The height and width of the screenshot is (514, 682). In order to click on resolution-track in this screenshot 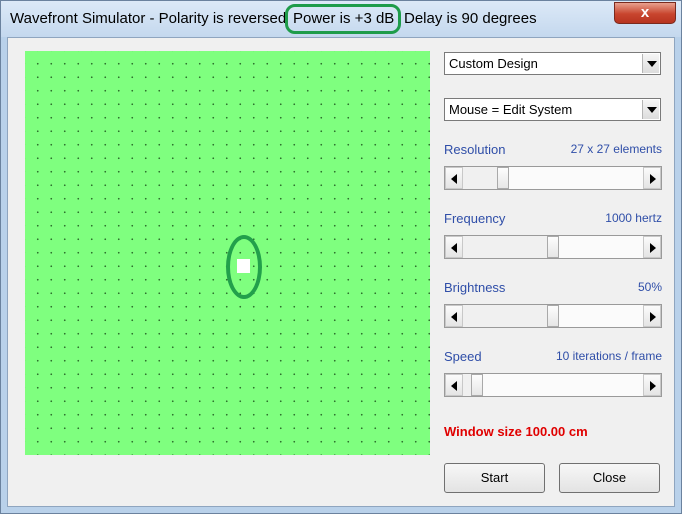, I will do `click(553, 178)`.